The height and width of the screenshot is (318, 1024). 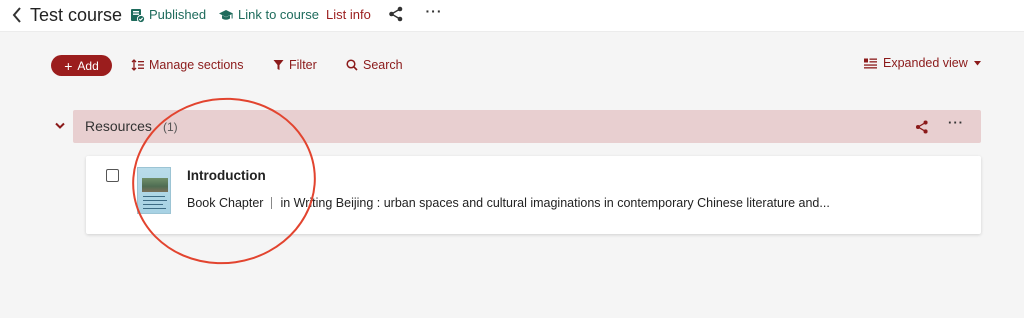 What do you see at coordinates (348, 15) in the screenshot?
I see `list-info-link: List info` at bounding box center [348, 15].